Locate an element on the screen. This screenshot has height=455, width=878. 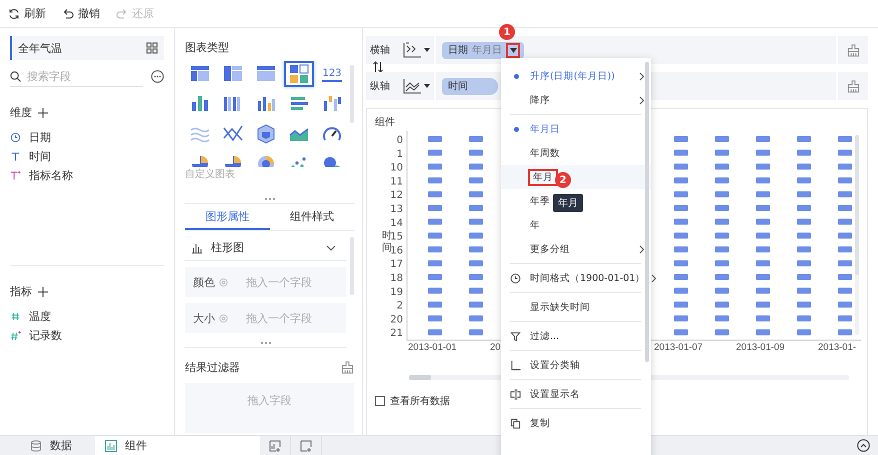
redo-icon is located at coordinates (122, 14).